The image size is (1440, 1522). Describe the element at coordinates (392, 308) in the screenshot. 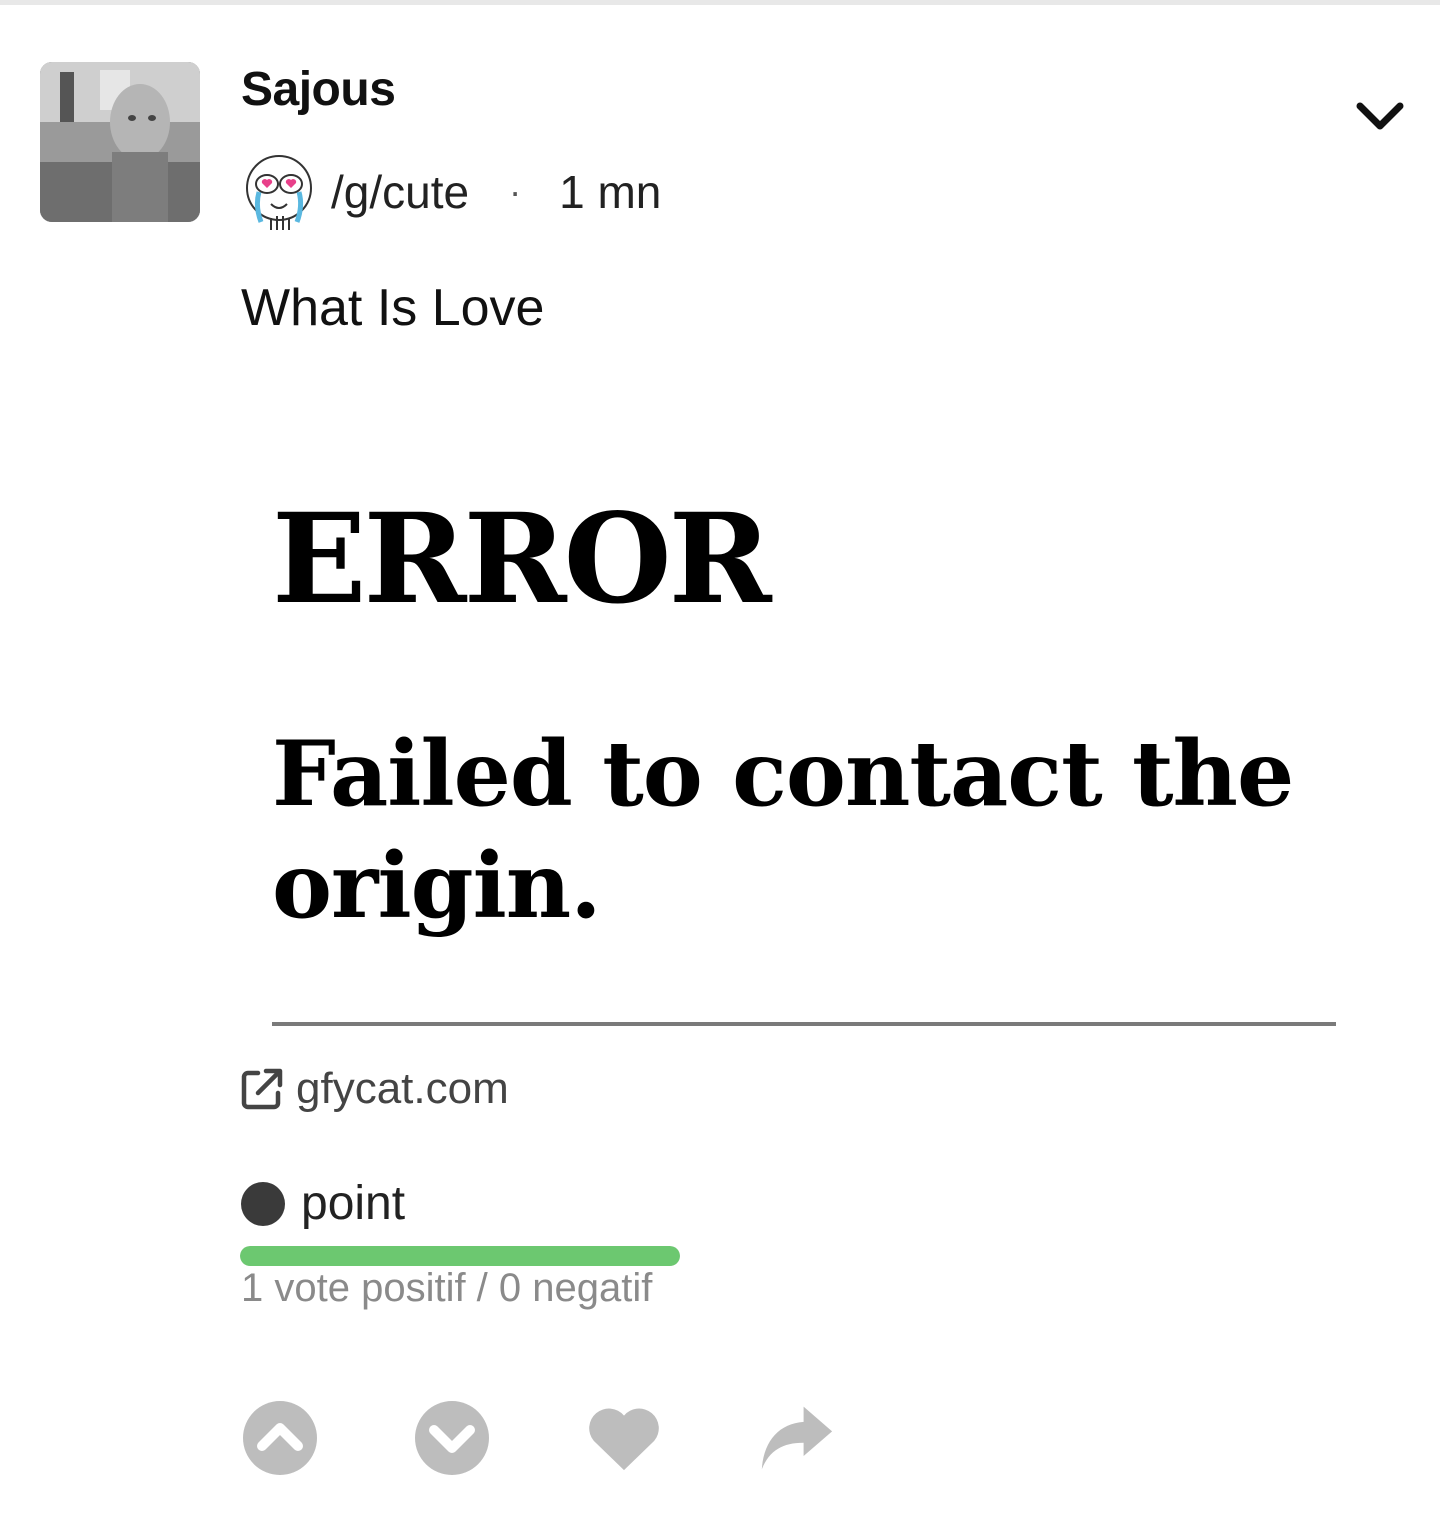

I see `post-title: What Is Love` at that location.